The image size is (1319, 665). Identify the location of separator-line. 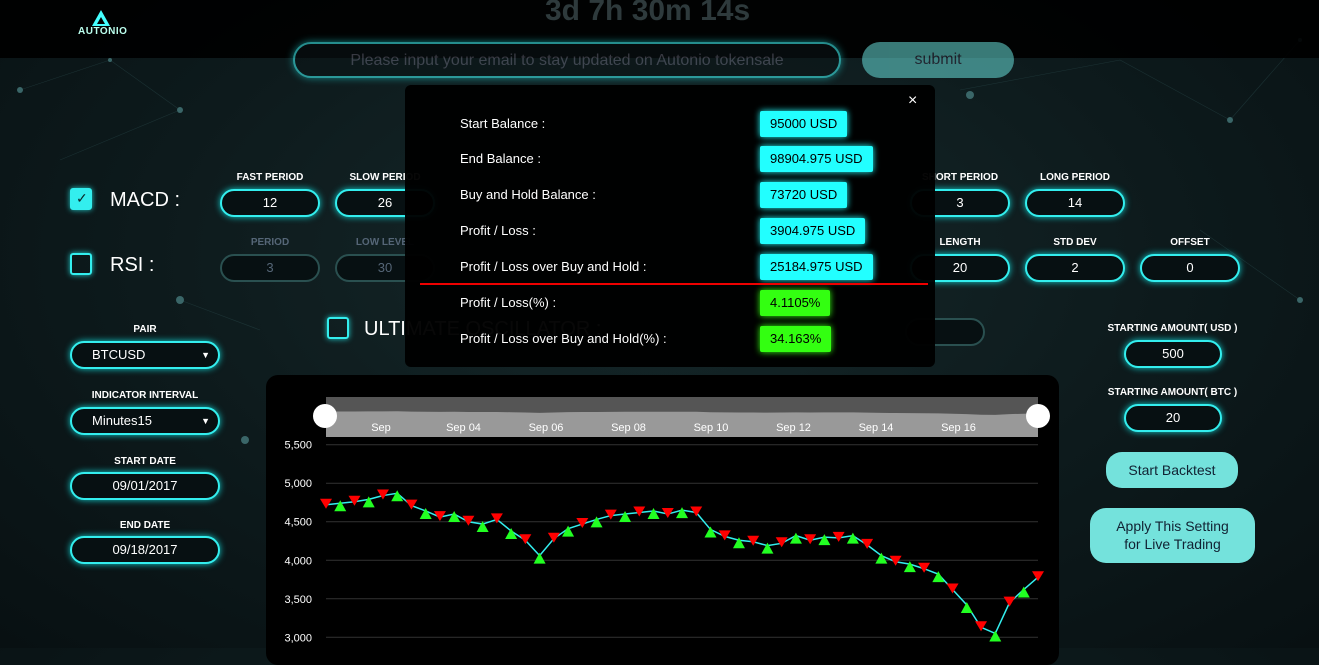
(674, 284).